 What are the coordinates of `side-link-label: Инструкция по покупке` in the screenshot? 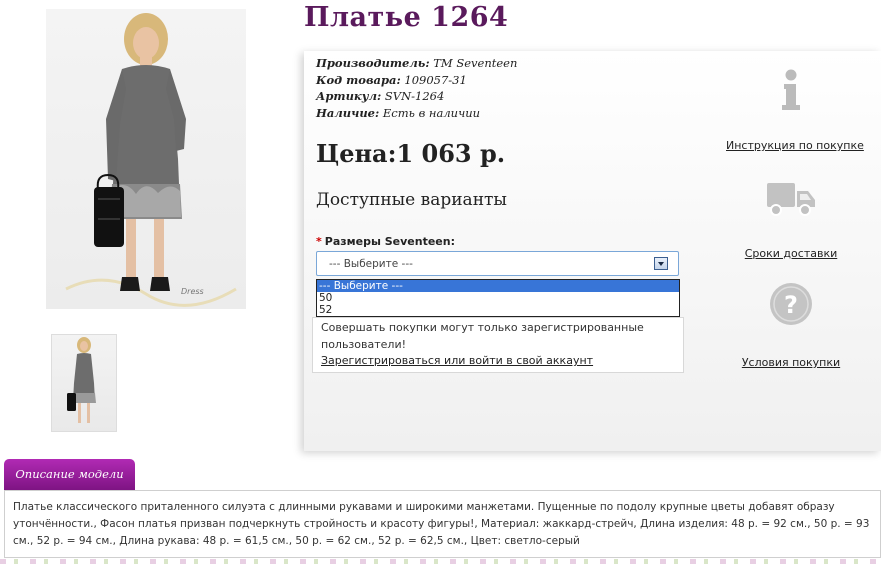 It's located at (795, 145).